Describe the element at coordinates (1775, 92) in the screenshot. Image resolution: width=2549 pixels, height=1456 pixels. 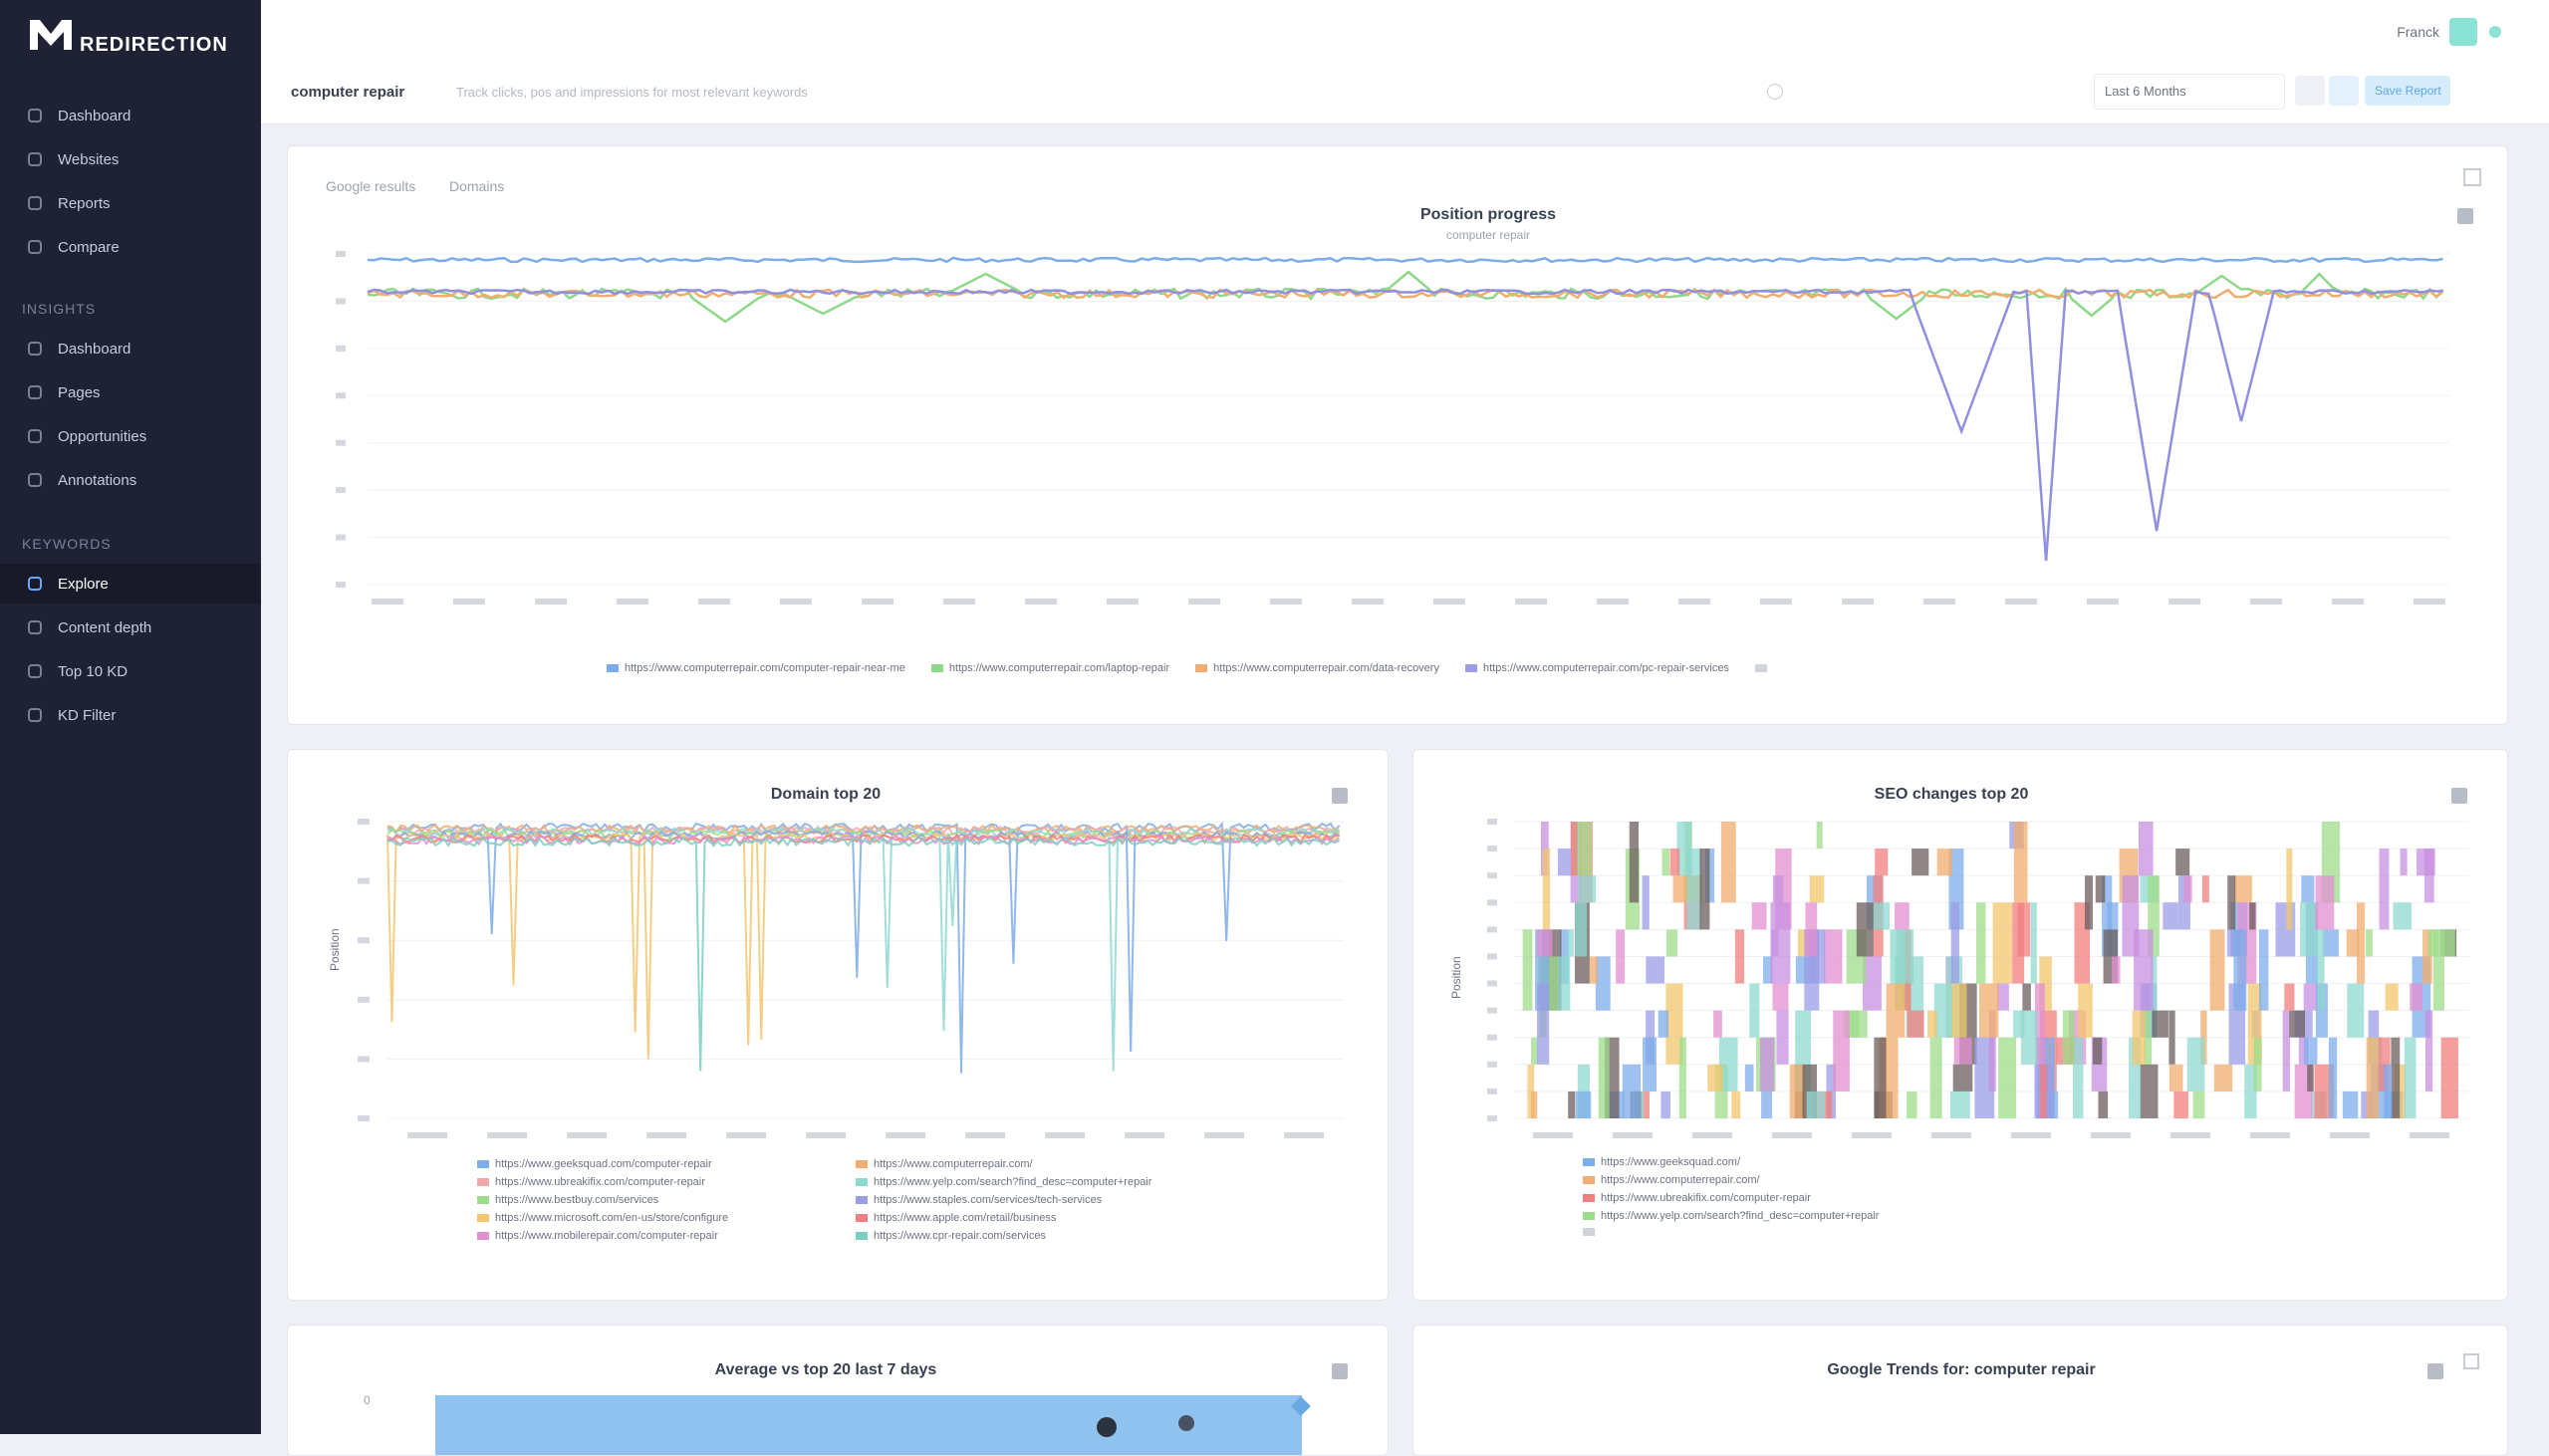
I see `info-icon` at that location.